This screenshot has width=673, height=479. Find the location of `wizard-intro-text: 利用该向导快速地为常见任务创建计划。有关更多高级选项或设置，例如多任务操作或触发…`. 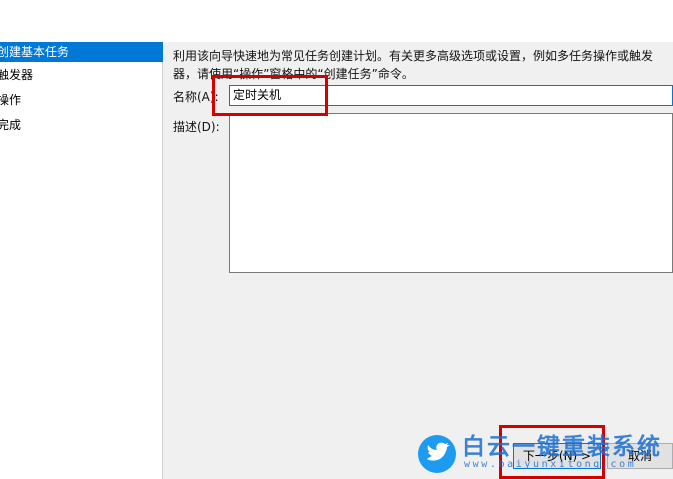

wizard-intro-text: 利用该向导快速地为常见任务创建计划。有关更多高级选项或设置，例如多任务操作或触发… is located at coordinates (420, 65).